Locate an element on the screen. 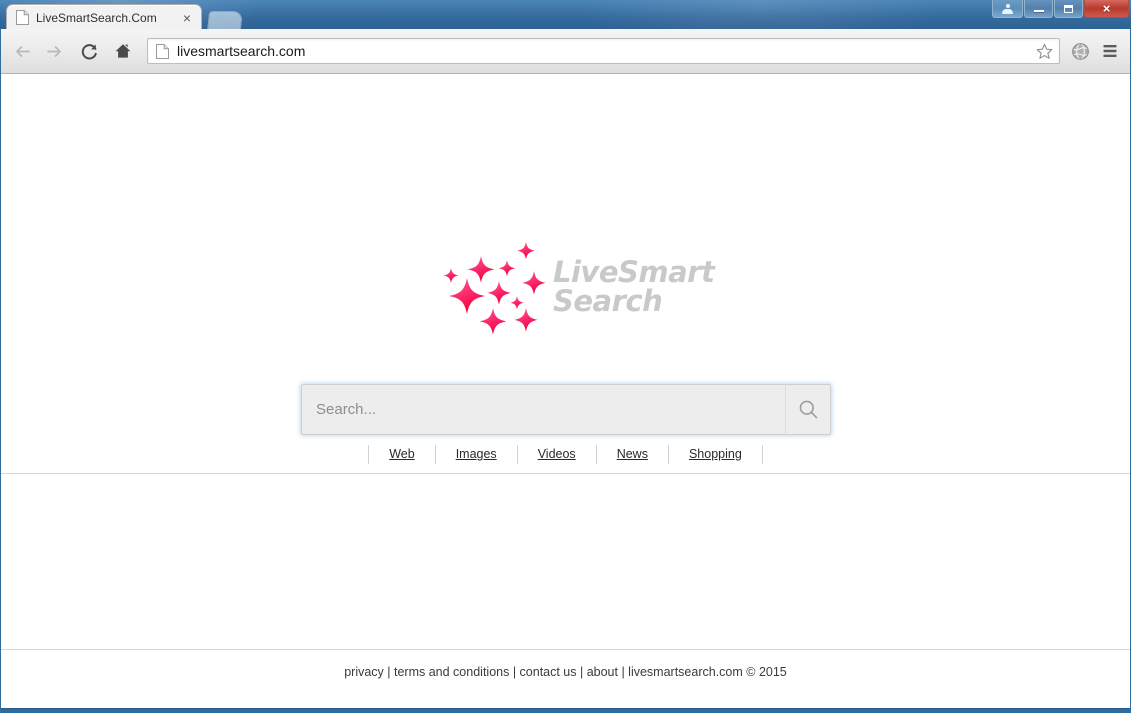  search-icon is located at coordinates (808, 409).